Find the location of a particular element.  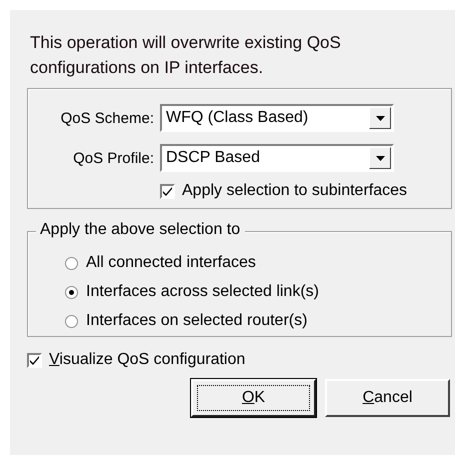

radio-label: Interfaces on selected router(s) is located at coordinates (197, 321).